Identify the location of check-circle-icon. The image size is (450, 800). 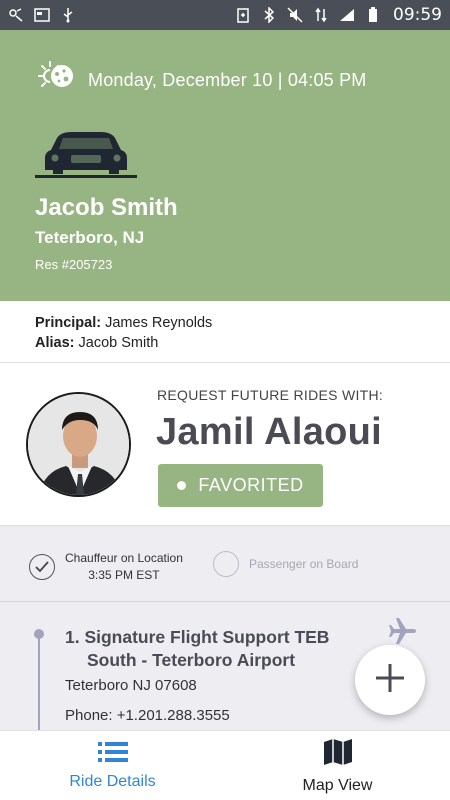
(42, 567).